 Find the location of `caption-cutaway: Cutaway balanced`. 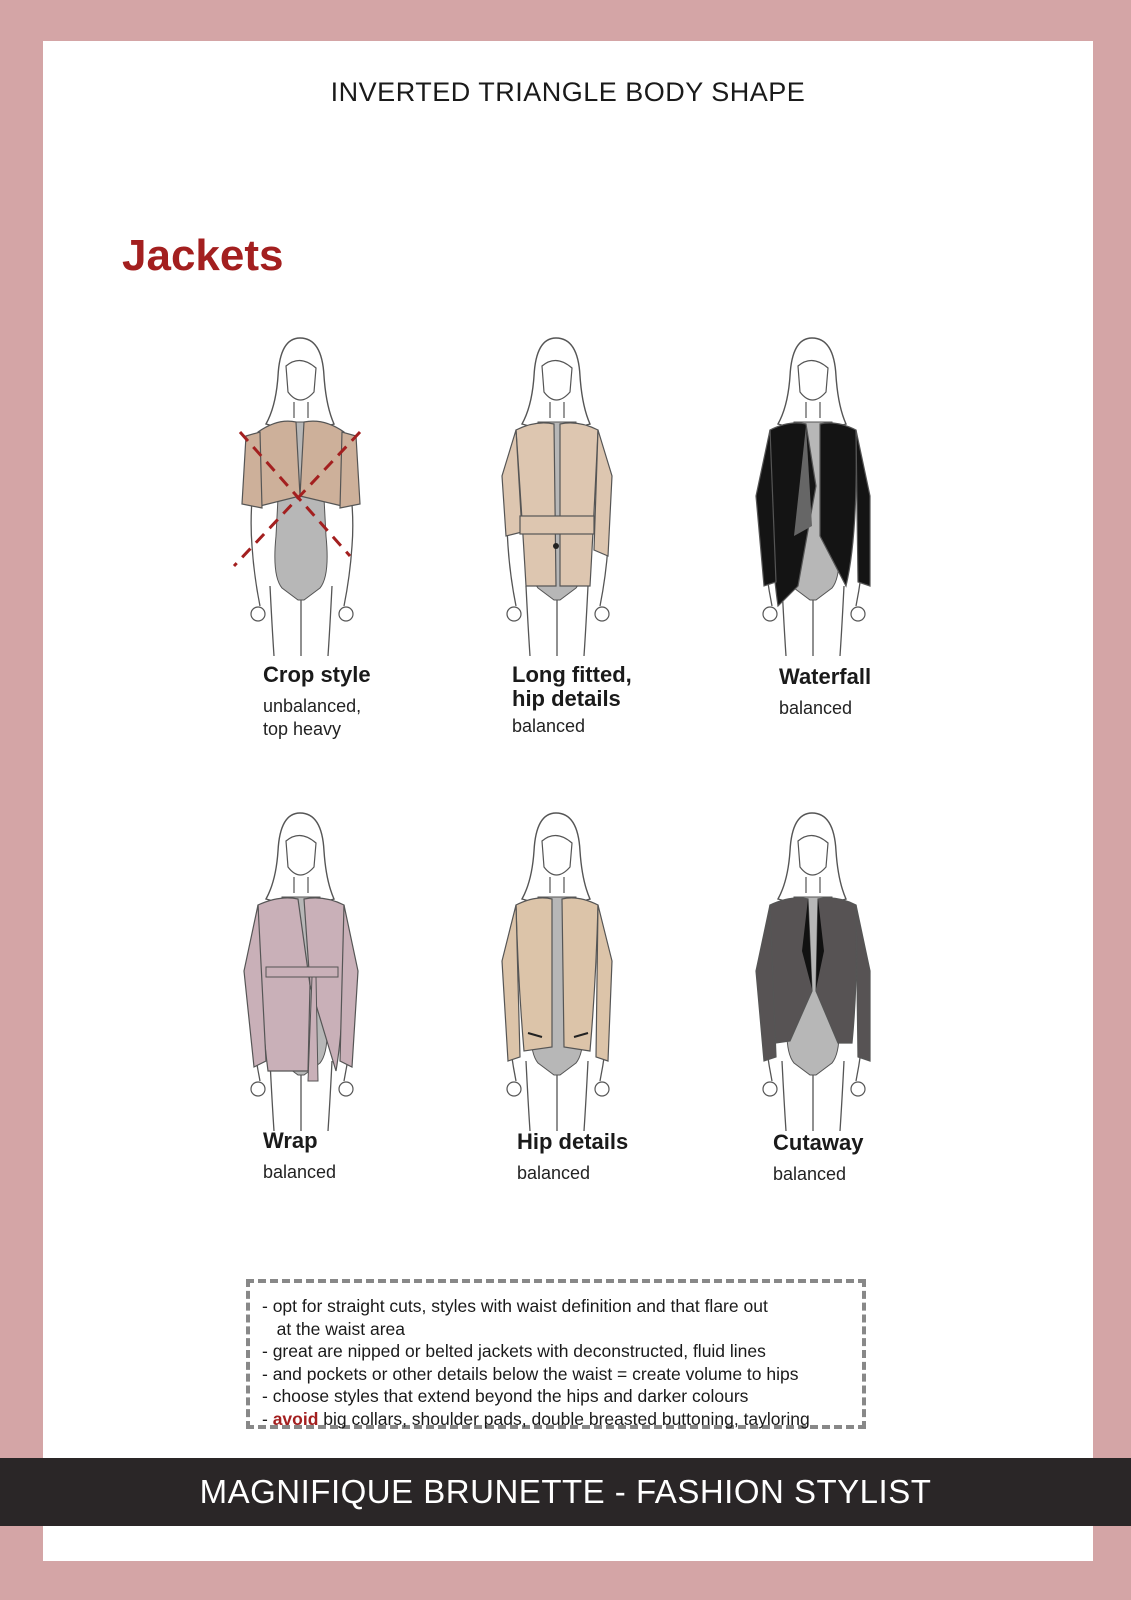

caption-cutaway: Cutaway balanced is located at coordinates (873, 1158).